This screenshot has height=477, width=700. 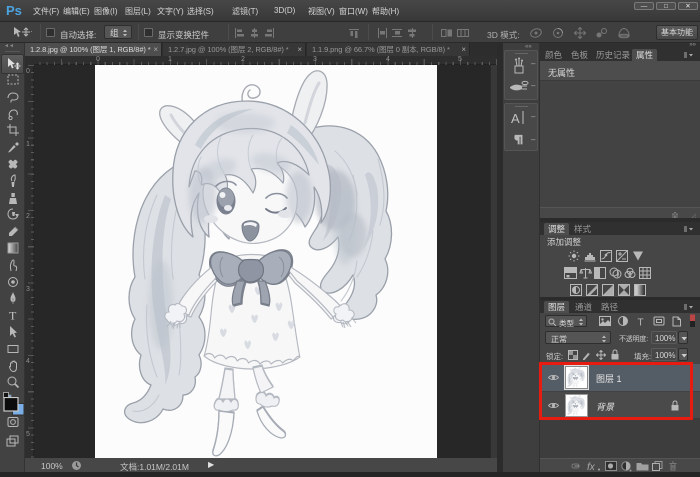 I want to click on svg-text: fx, so click(x=591, y=466).